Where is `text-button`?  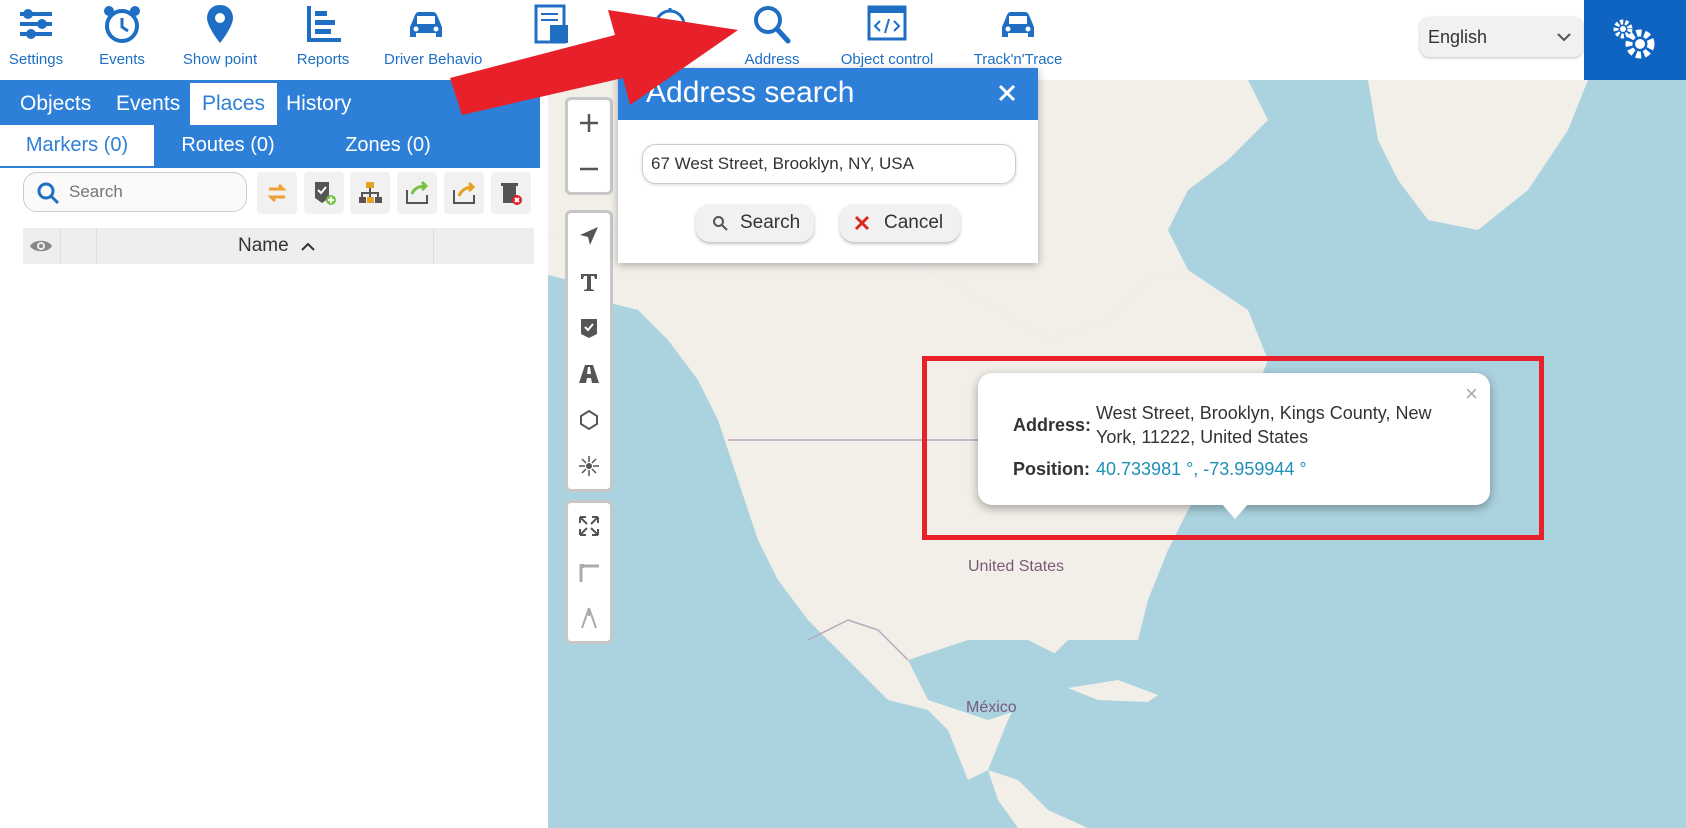
text-button is located at coordinates (589, 282).